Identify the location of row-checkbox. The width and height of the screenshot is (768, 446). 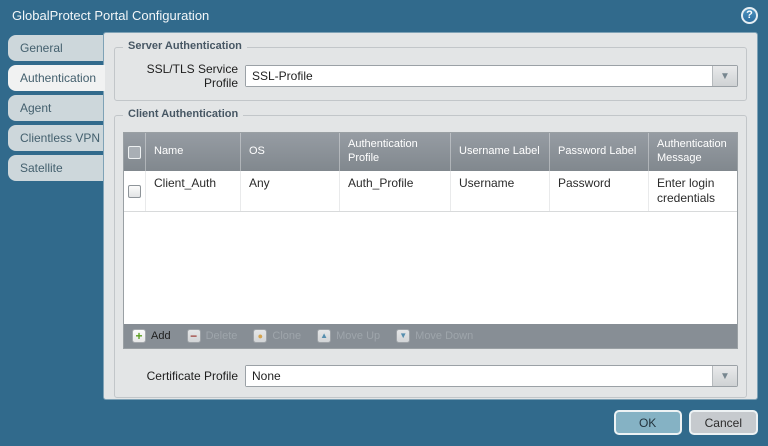
(134, 191).